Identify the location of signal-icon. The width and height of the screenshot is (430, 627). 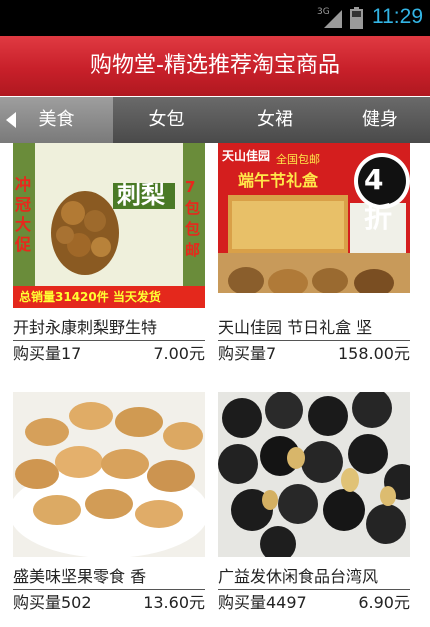
(333, 19).